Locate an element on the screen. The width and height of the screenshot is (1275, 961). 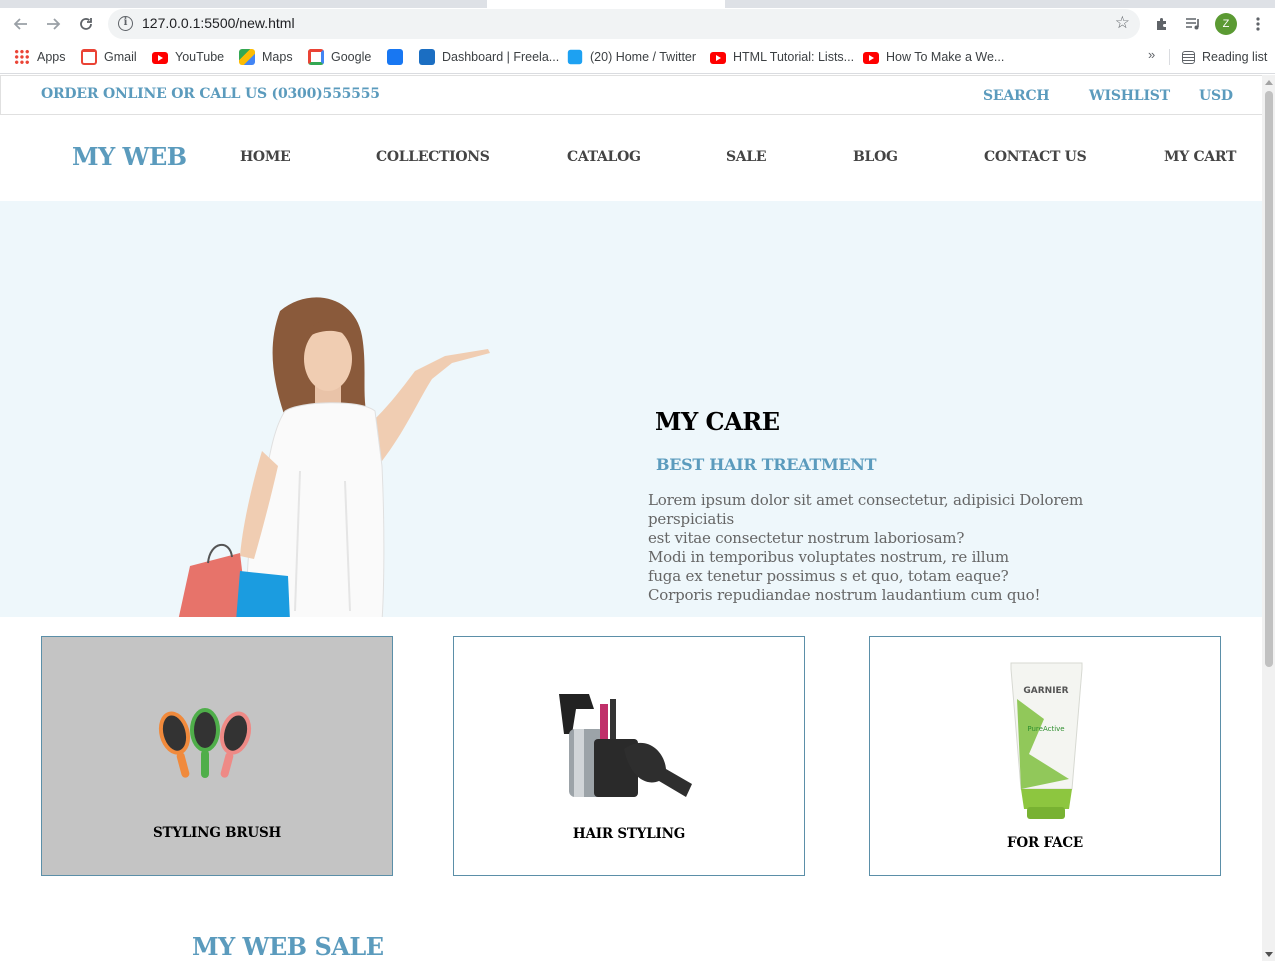
nav-my-cart: MY CART is located at coordinates (1200, 157).